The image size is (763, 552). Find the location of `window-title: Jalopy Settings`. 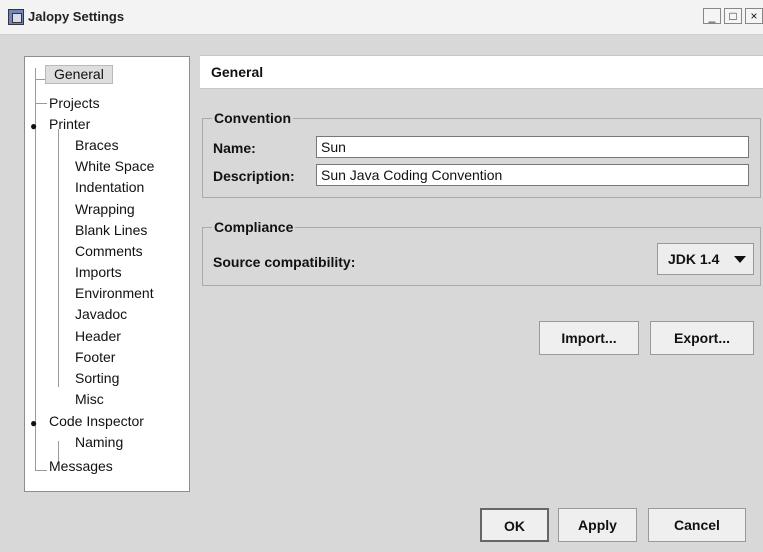

window-title: Jalopy Settings is located at coordinates (76, 16).